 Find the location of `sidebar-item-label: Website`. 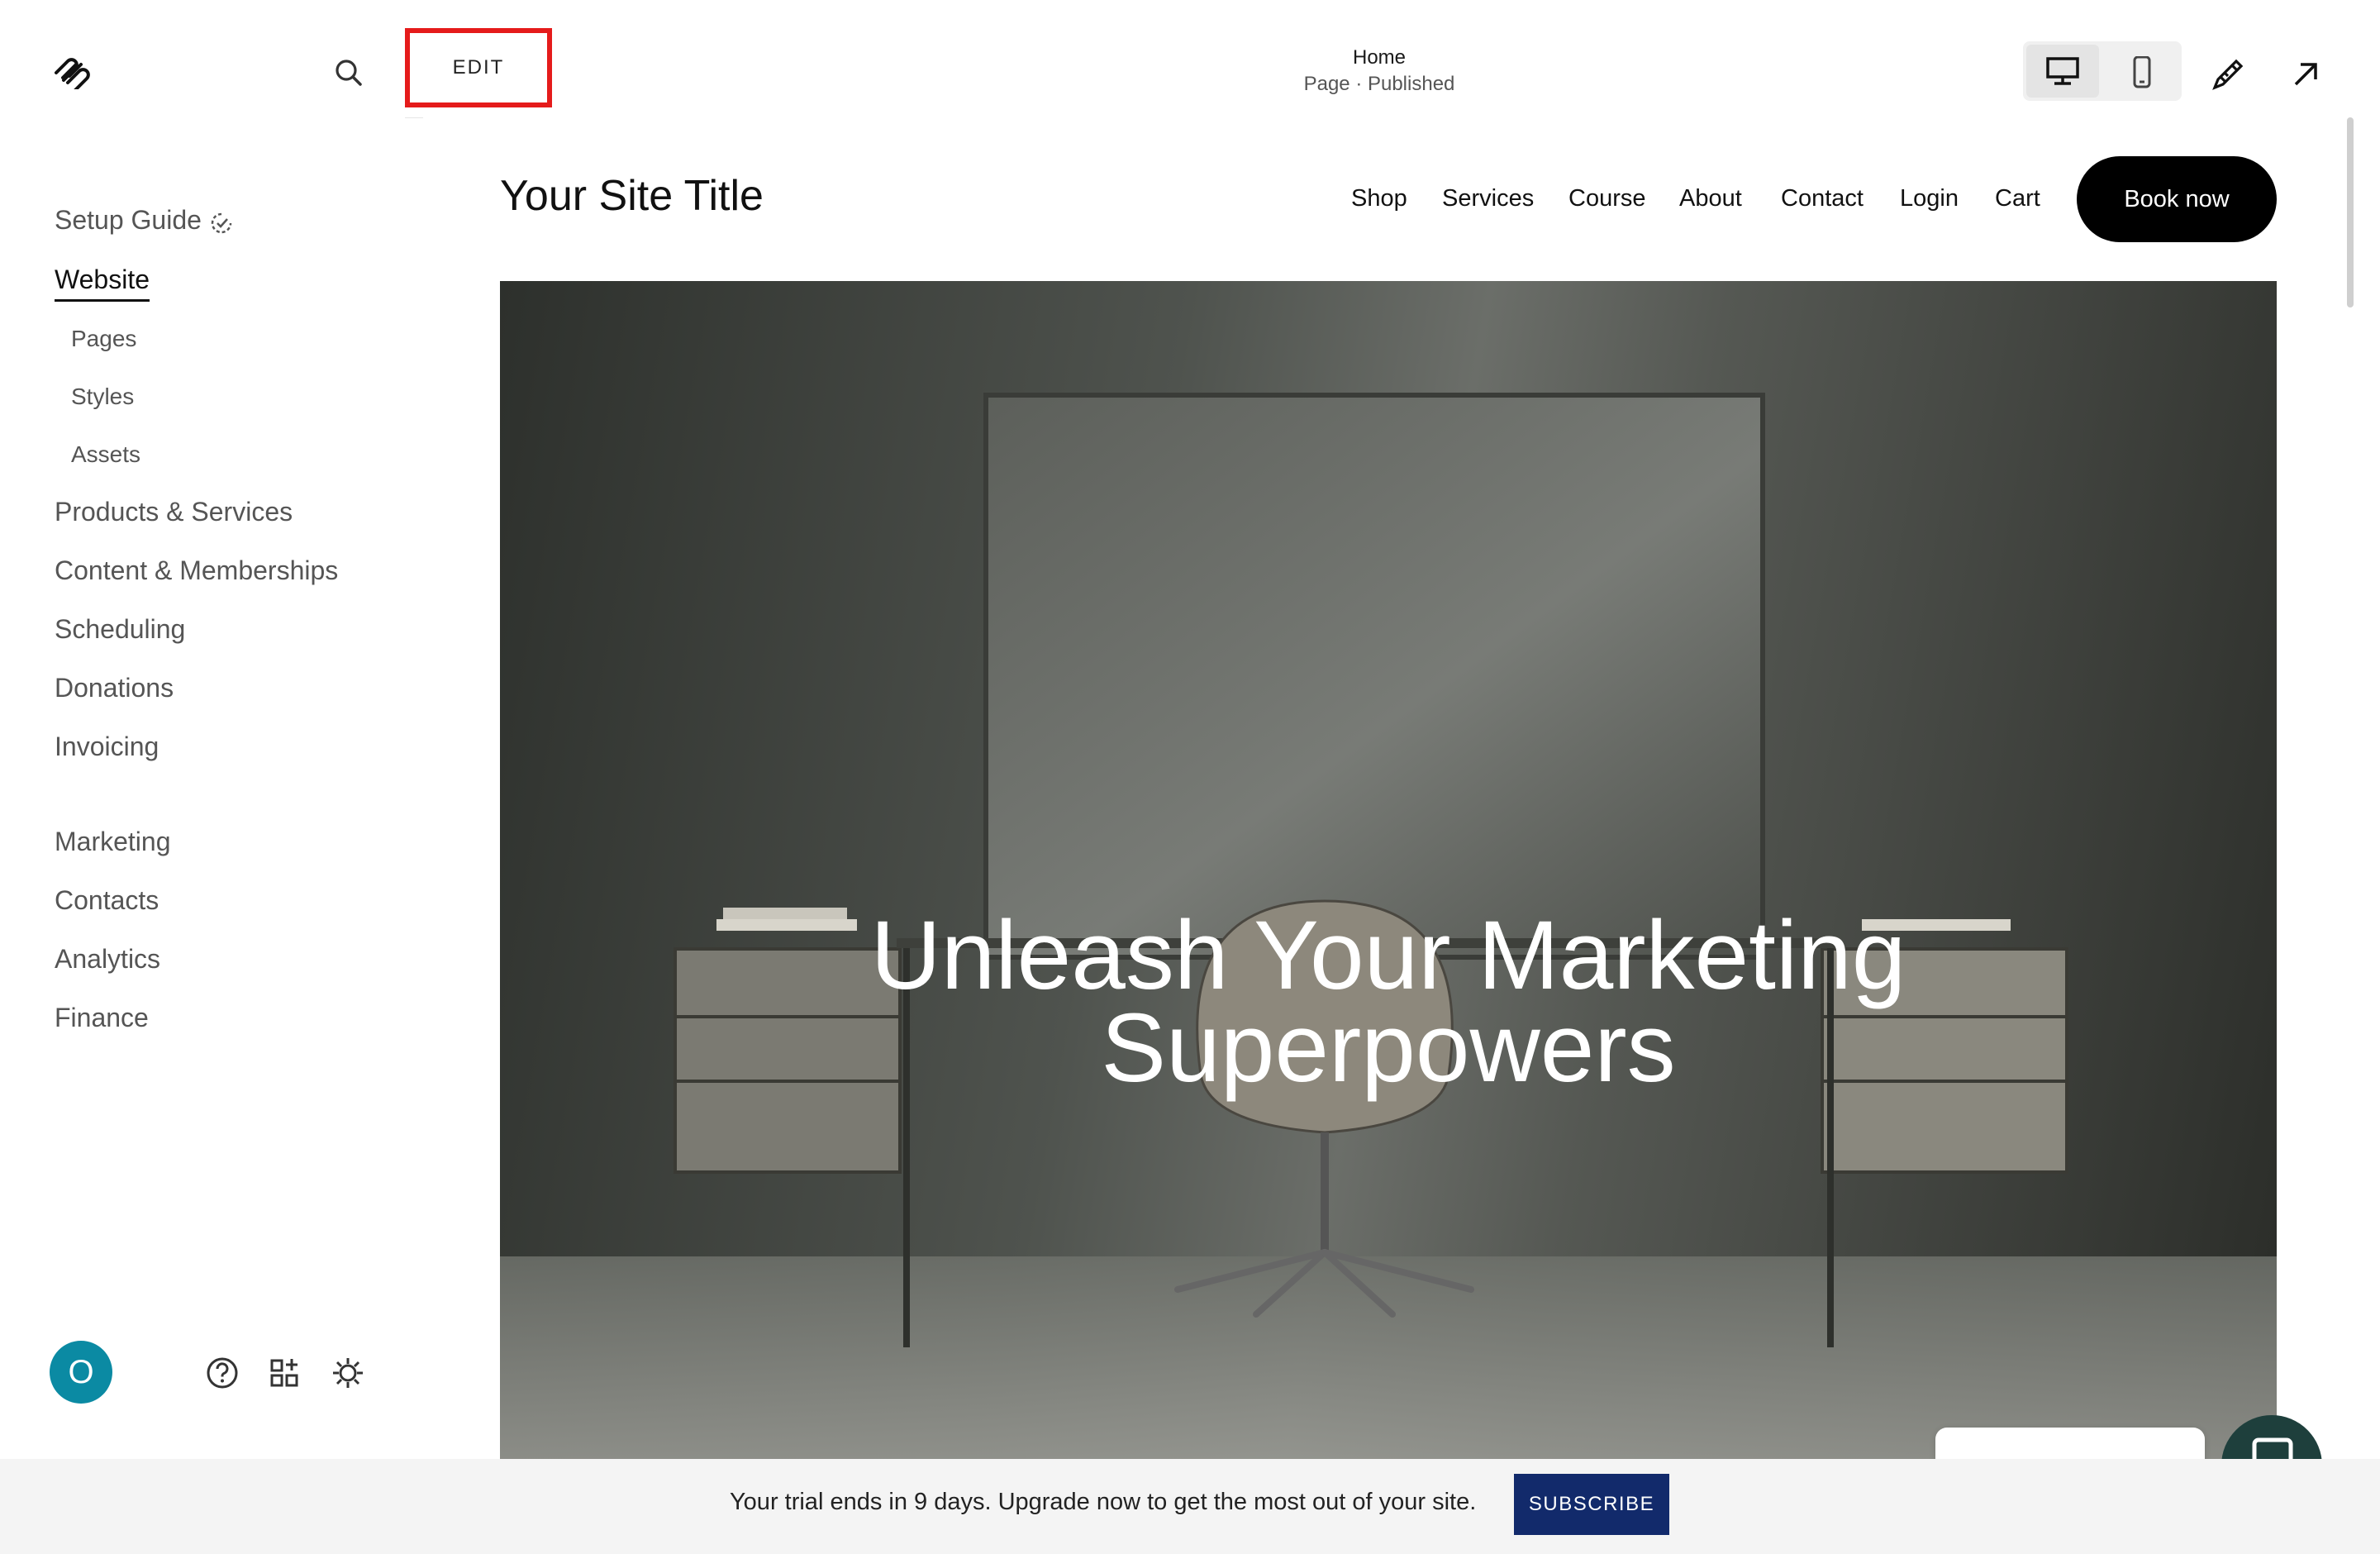

sidebar-item-label: Website is located at coordinates (102, 279).